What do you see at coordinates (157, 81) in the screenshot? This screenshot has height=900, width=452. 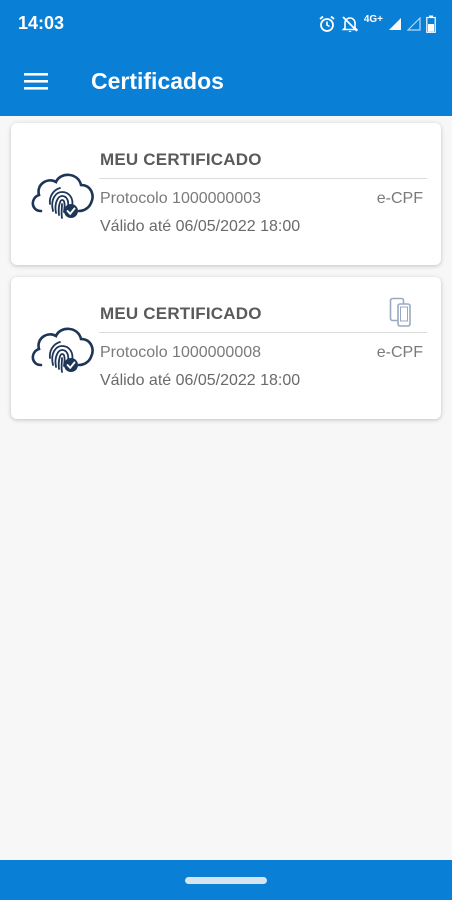 I see `page-title: Certificados` at bounding box center [157, 81].